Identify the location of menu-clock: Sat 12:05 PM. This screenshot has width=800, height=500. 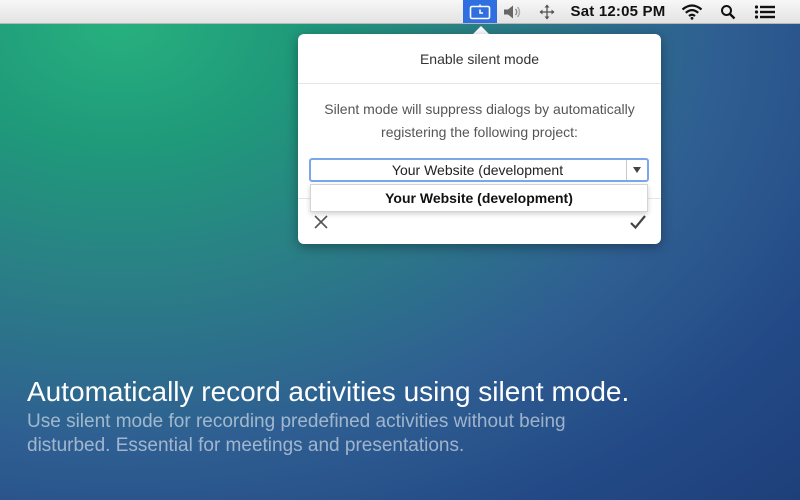
(618, 11).